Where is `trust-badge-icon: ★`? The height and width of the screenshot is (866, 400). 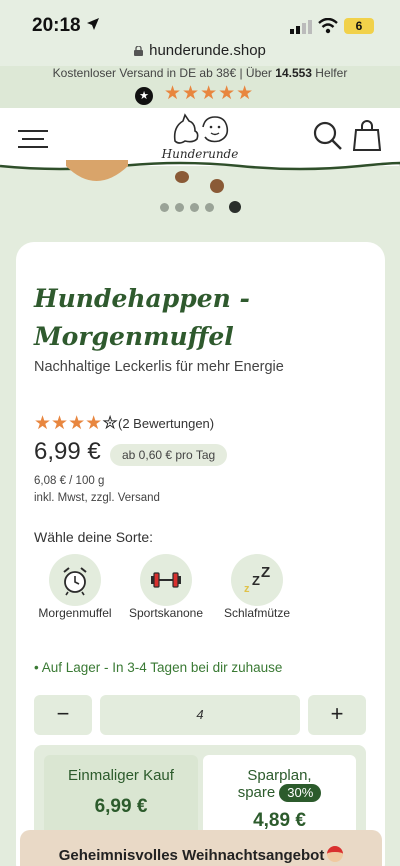
trust-badge-icon: ★ is located at coordinates (144, 96).